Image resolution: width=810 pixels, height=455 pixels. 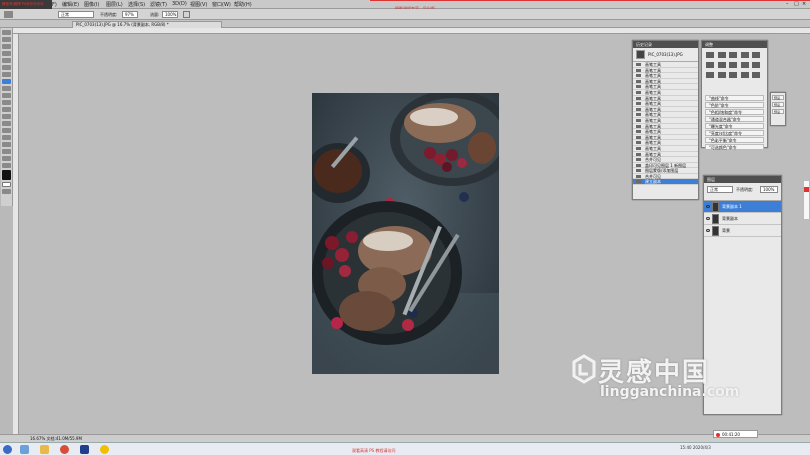 What do you see at coordinates (6, 67) in the screenshot?
I see `eyedropper-tool-icon` at bounding box center [6, 67].